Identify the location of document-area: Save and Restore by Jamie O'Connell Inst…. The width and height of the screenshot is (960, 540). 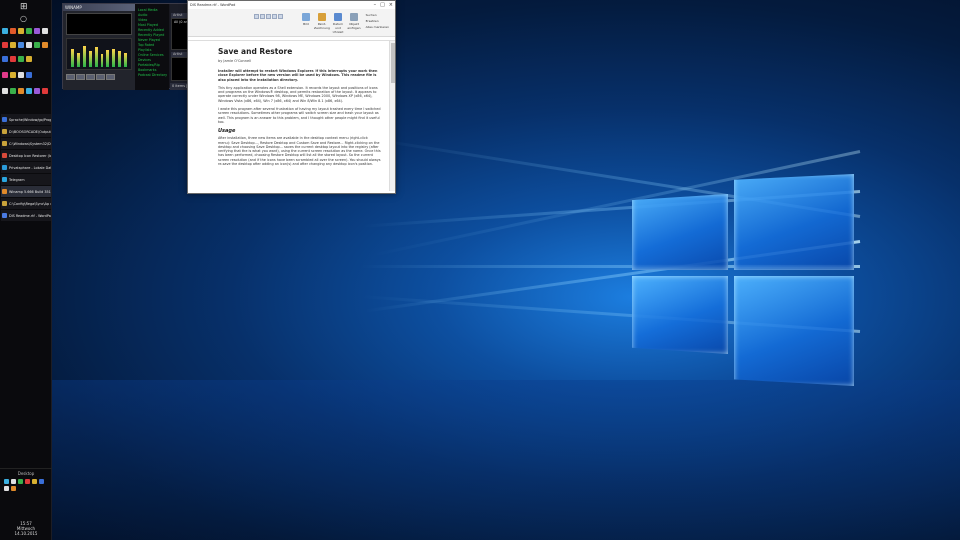
(289, 116).